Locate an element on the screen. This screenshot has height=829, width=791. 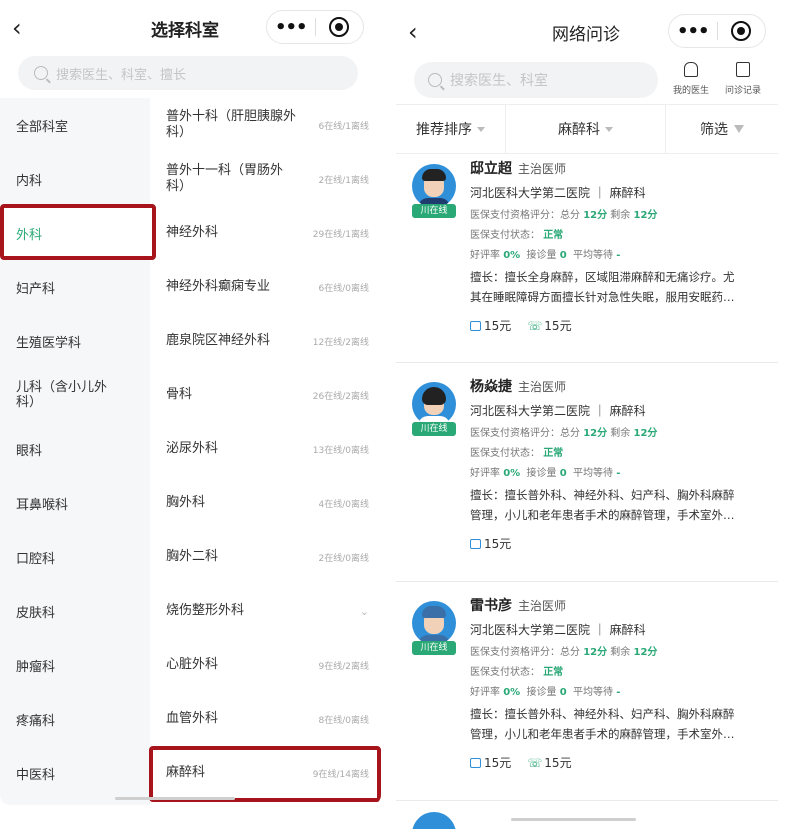
dept-item: 生殖医学科 is located at coordinates (75, 341).